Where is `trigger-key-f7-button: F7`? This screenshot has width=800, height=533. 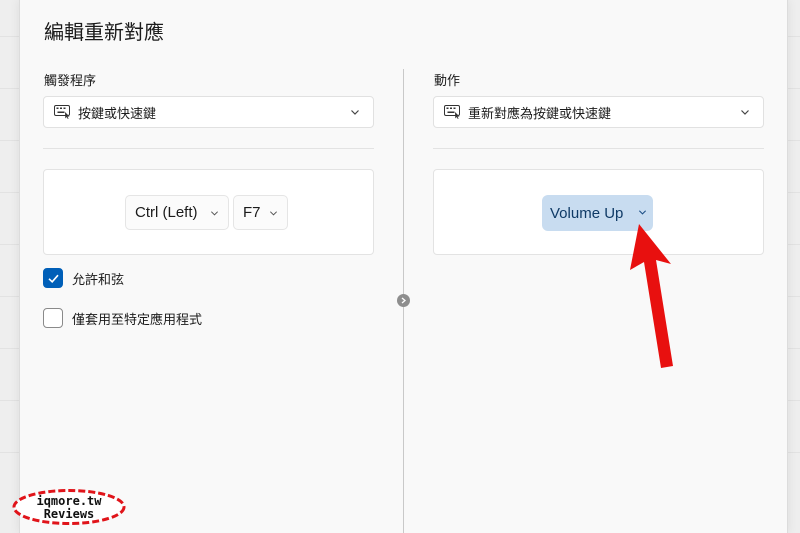
trigger-key-f7-button: F7 is located at coordinates (260, 212).